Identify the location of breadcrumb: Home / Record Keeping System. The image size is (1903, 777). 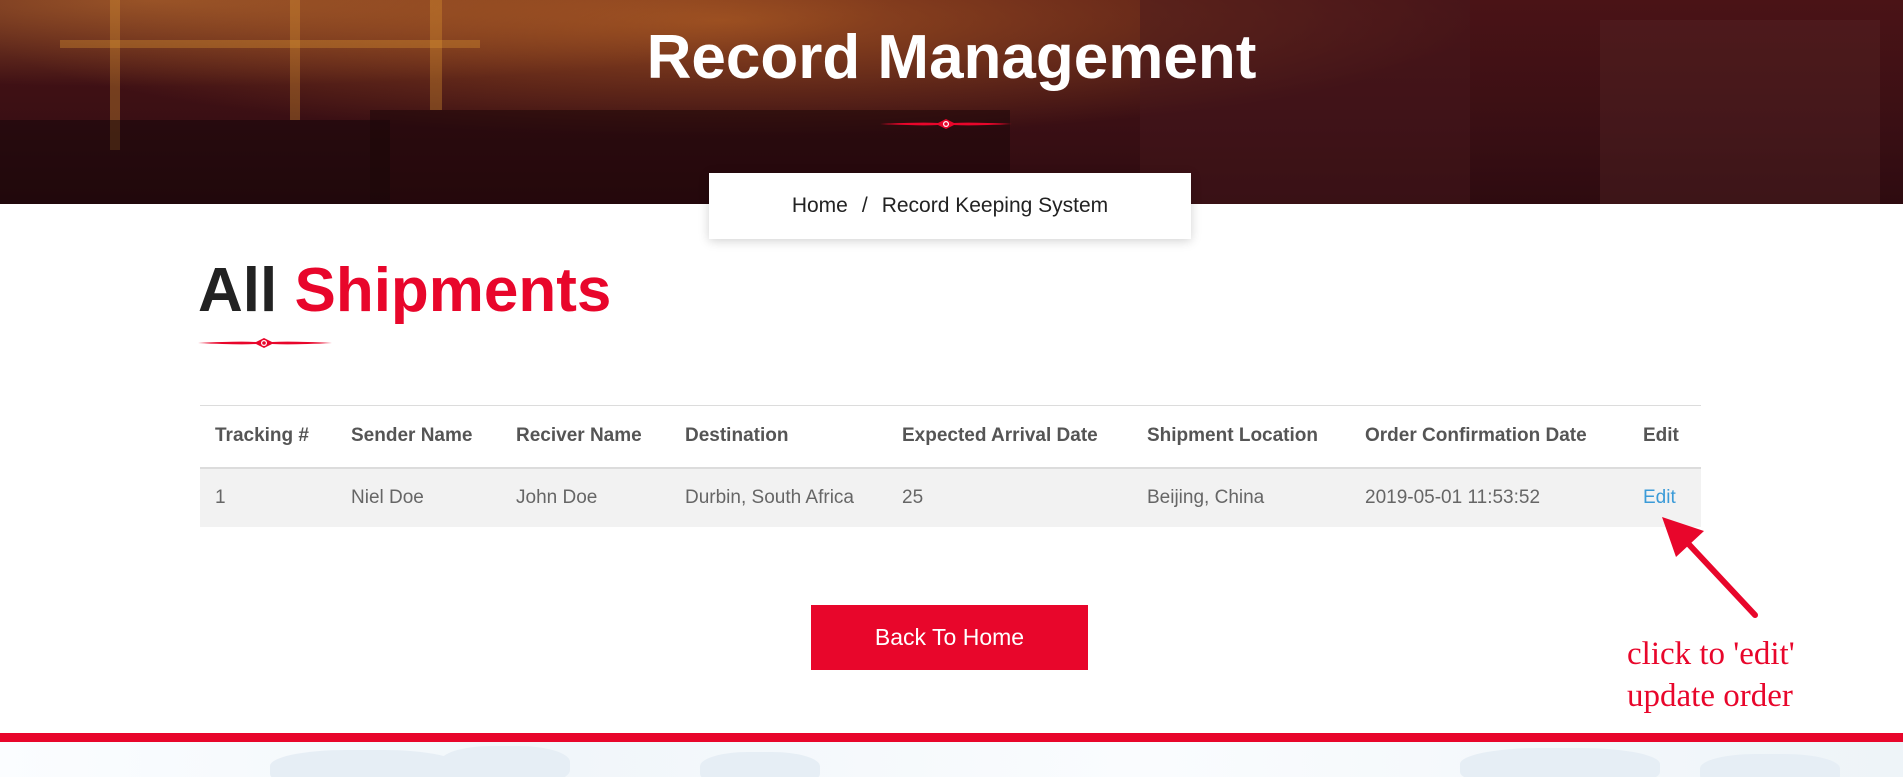
(950, 206).